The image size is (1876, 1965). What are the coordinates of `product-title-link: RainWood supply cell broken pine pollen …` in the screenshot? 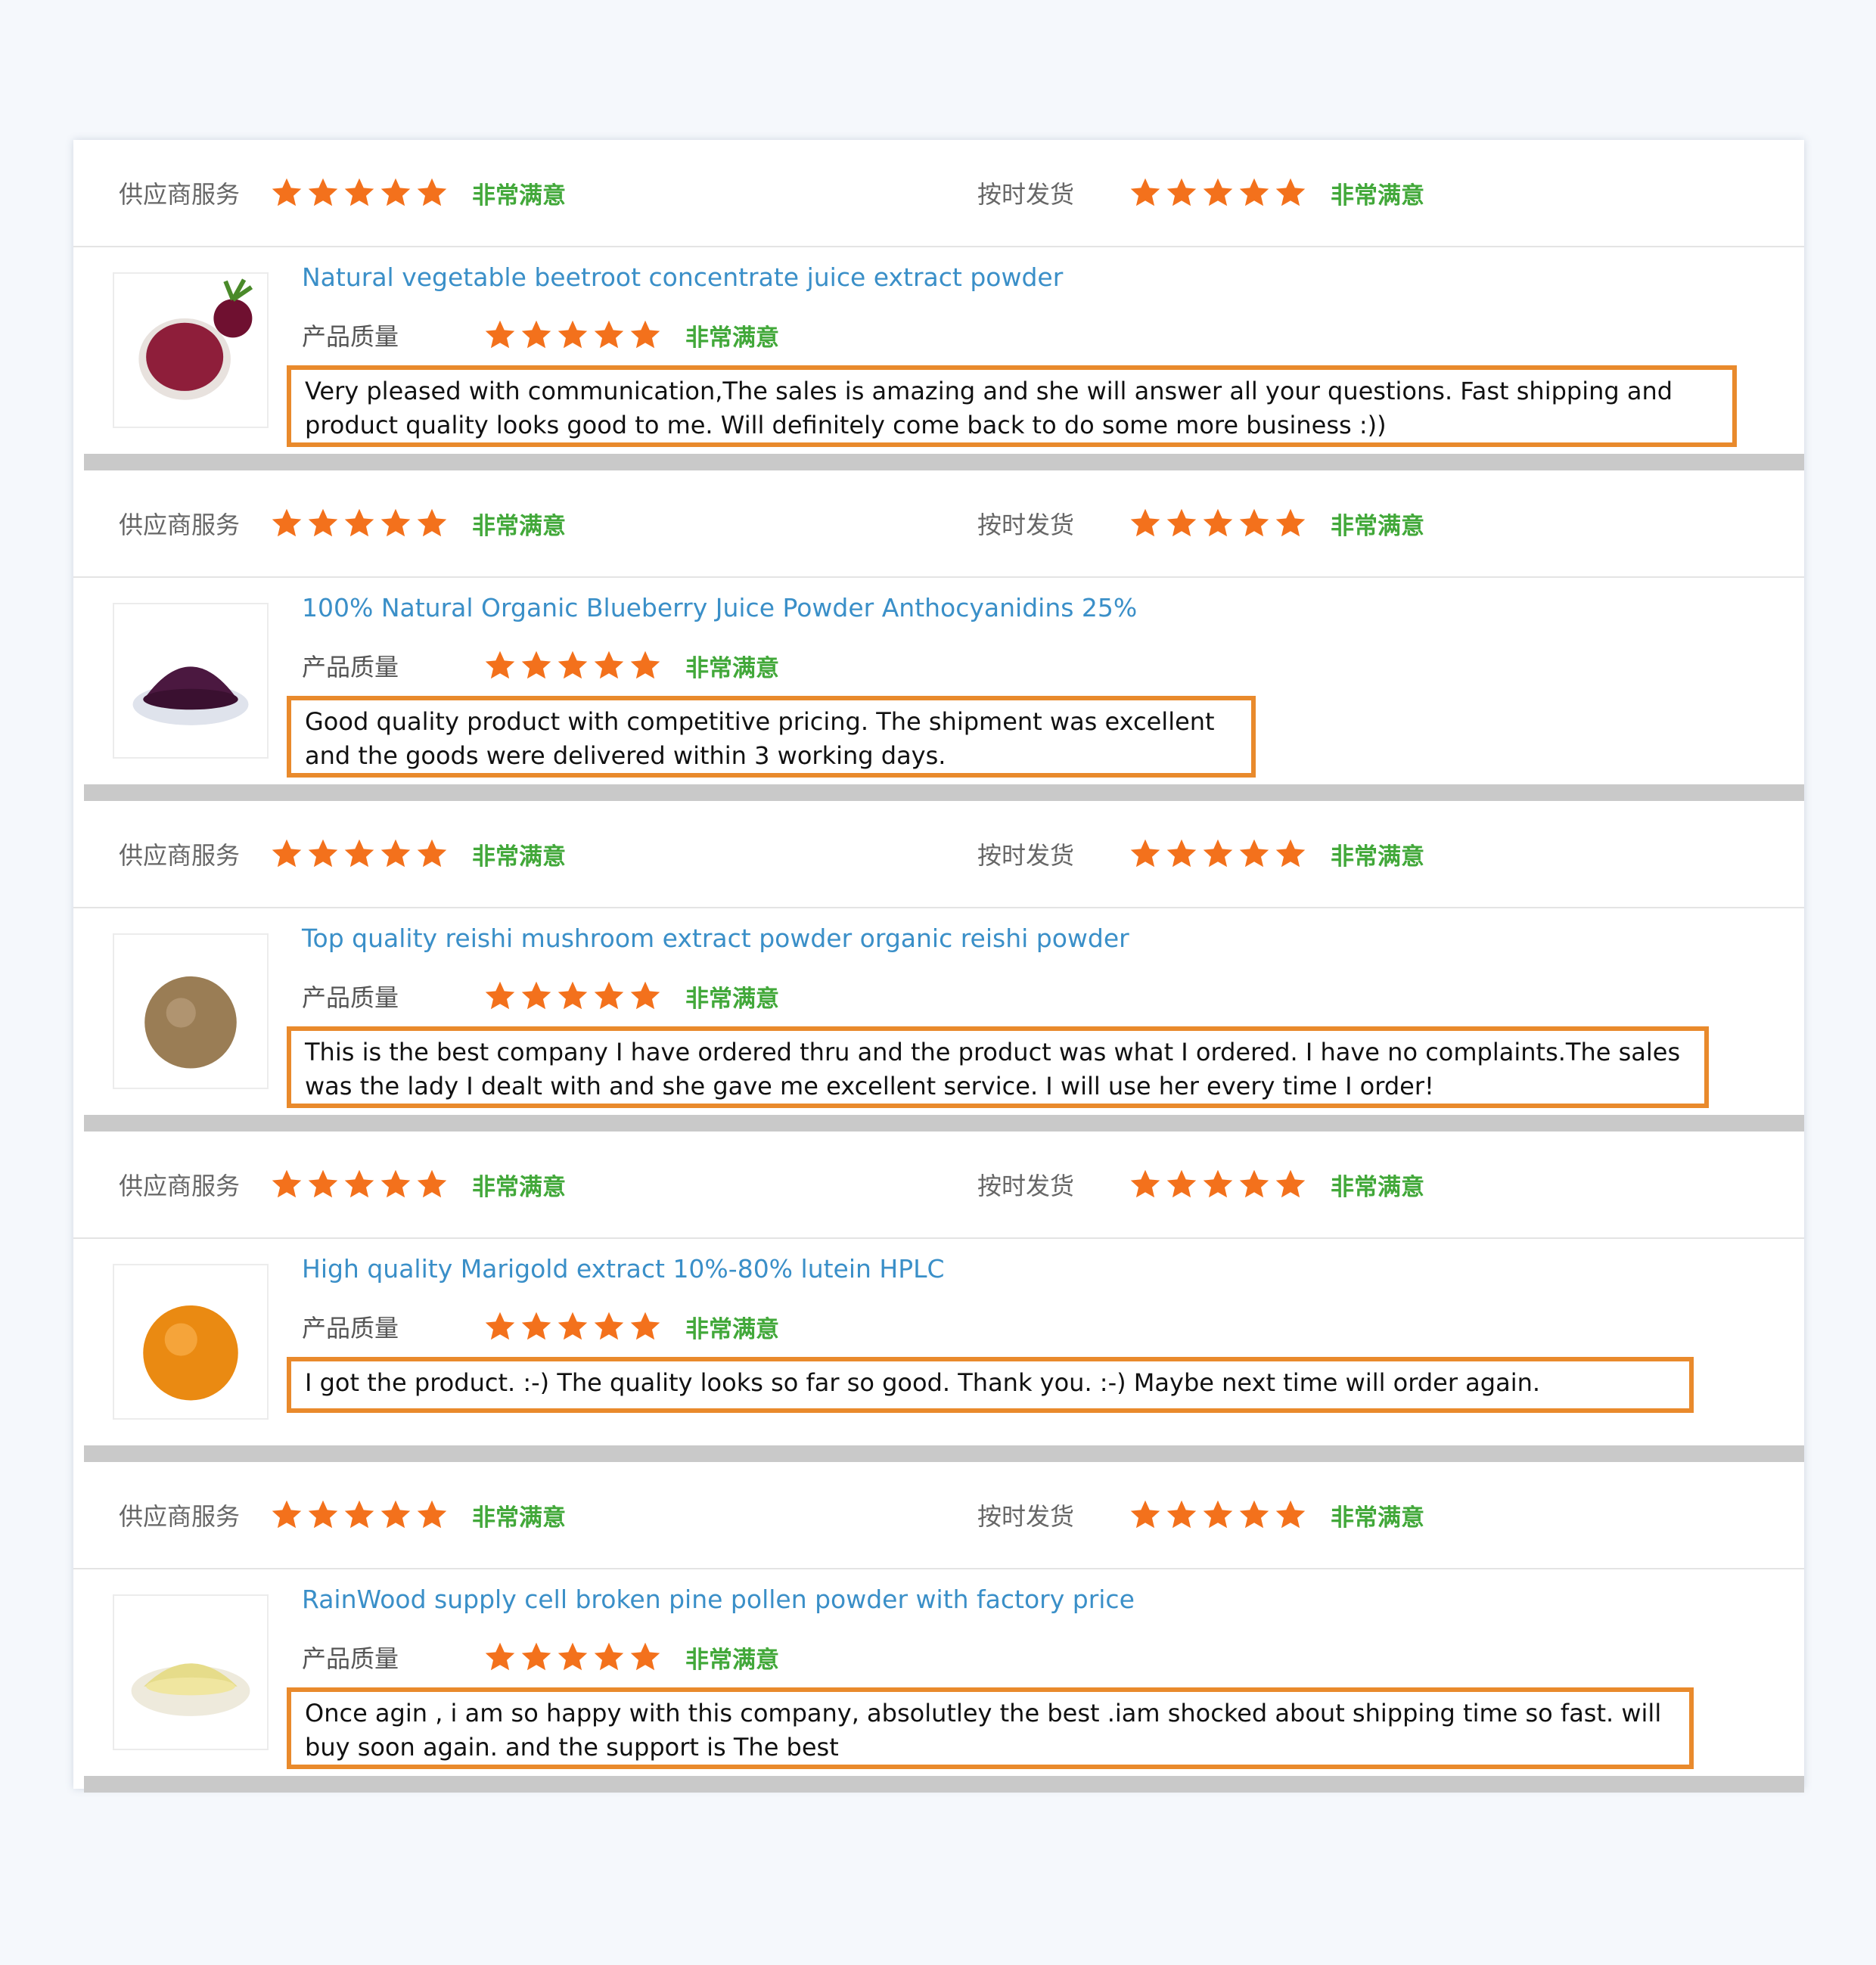 It's located at (718, 1599).